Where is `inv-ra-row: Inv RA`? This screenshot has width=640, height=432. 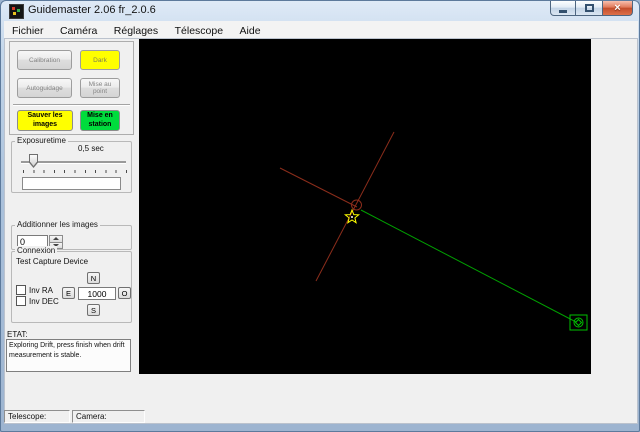
inv-ra-row: Inv RA is located at coordinates (34, 290).